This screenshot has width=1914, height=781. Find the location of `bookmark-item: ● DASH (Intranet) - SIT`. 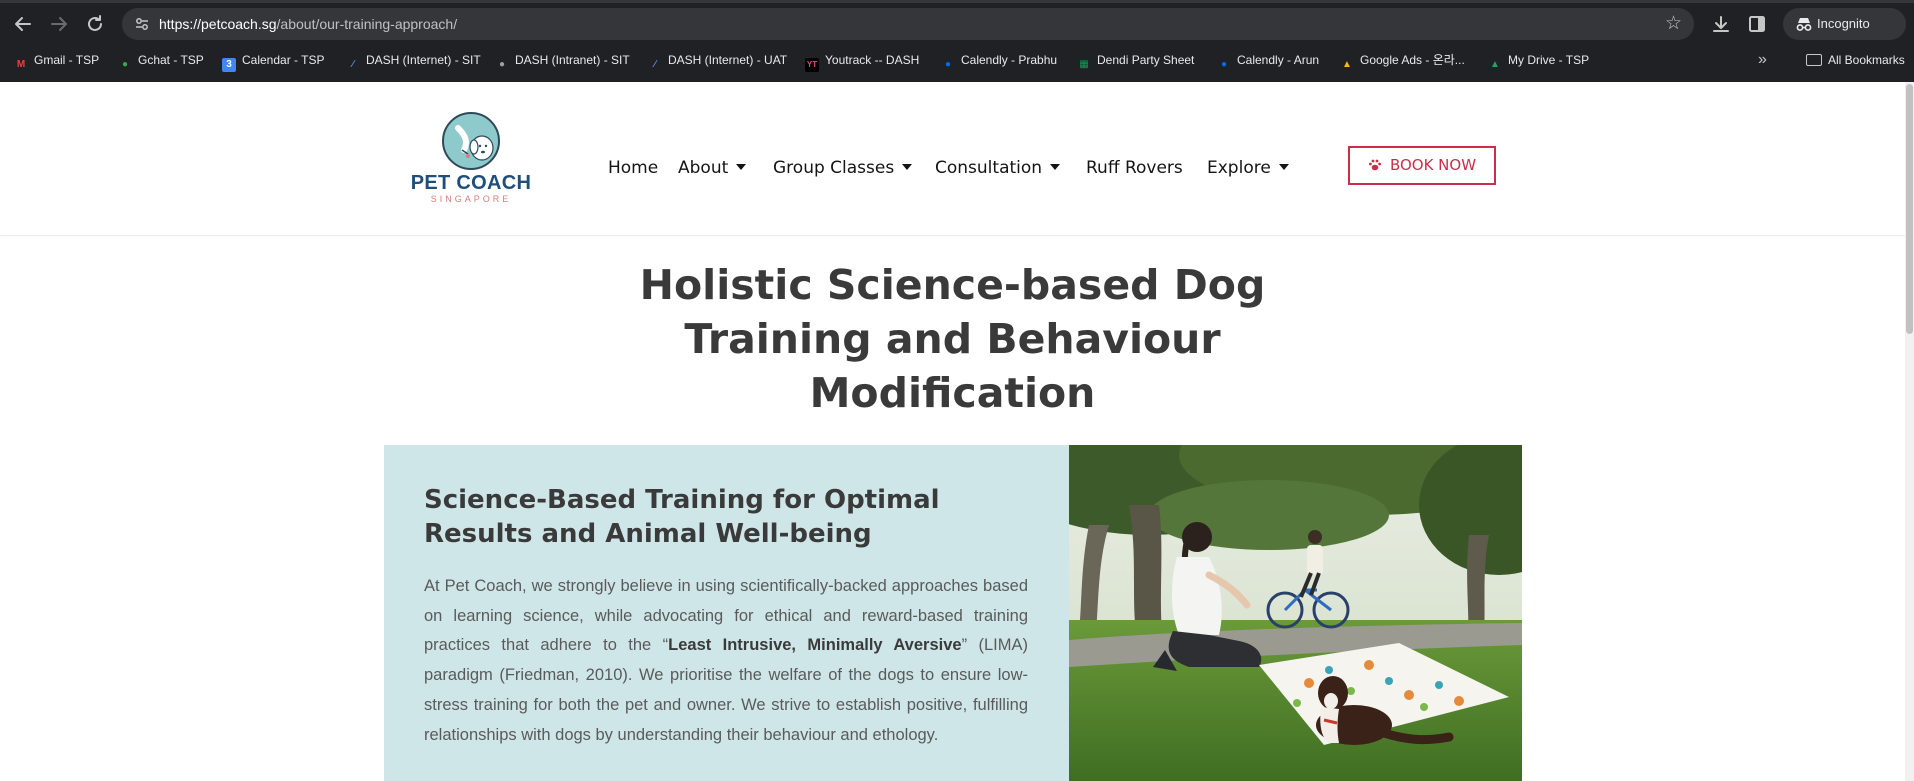

bookmark-item: ● DASH (Intranet) - SIT is located at coordinates (562, 60).